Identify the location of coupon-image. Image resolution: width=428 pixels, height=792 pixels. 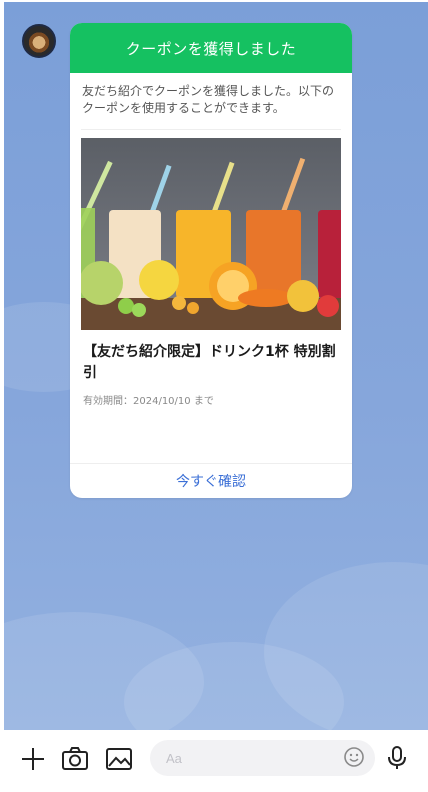
(211, 234).